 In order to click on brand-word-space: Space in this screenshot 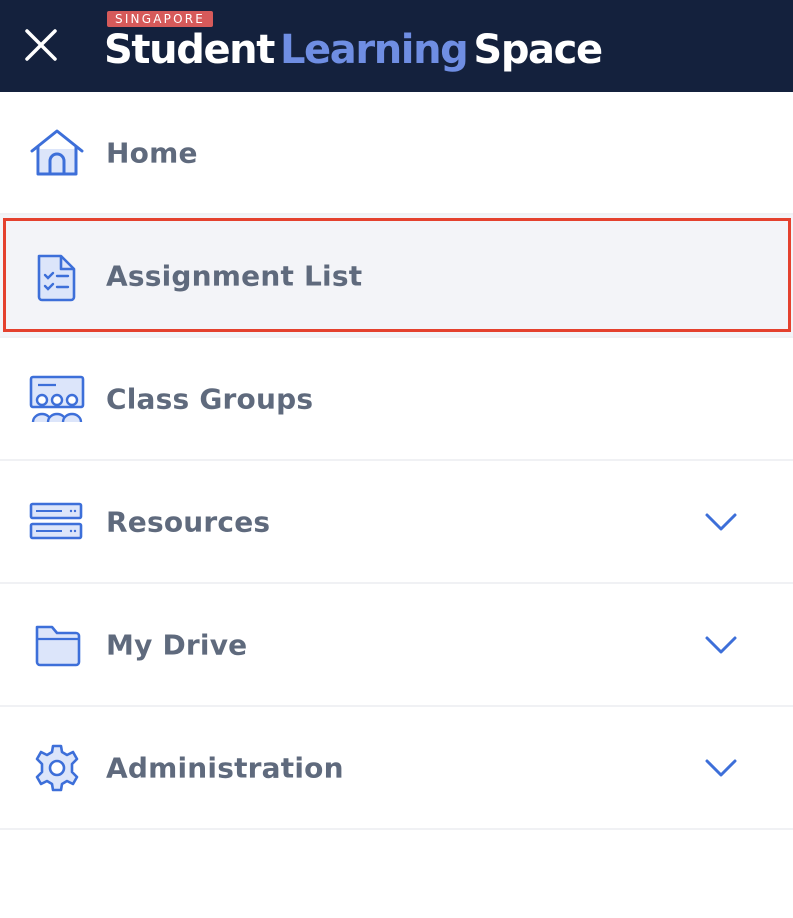, I will do `click(538, 50)`.